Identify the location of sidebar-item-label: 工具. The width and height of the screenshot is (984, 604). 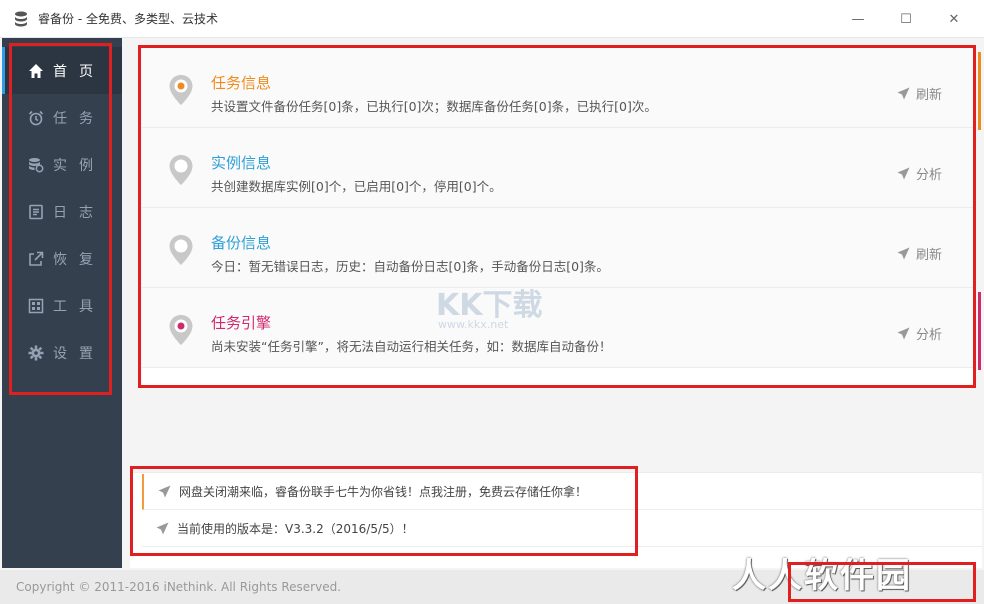
(79, 306).